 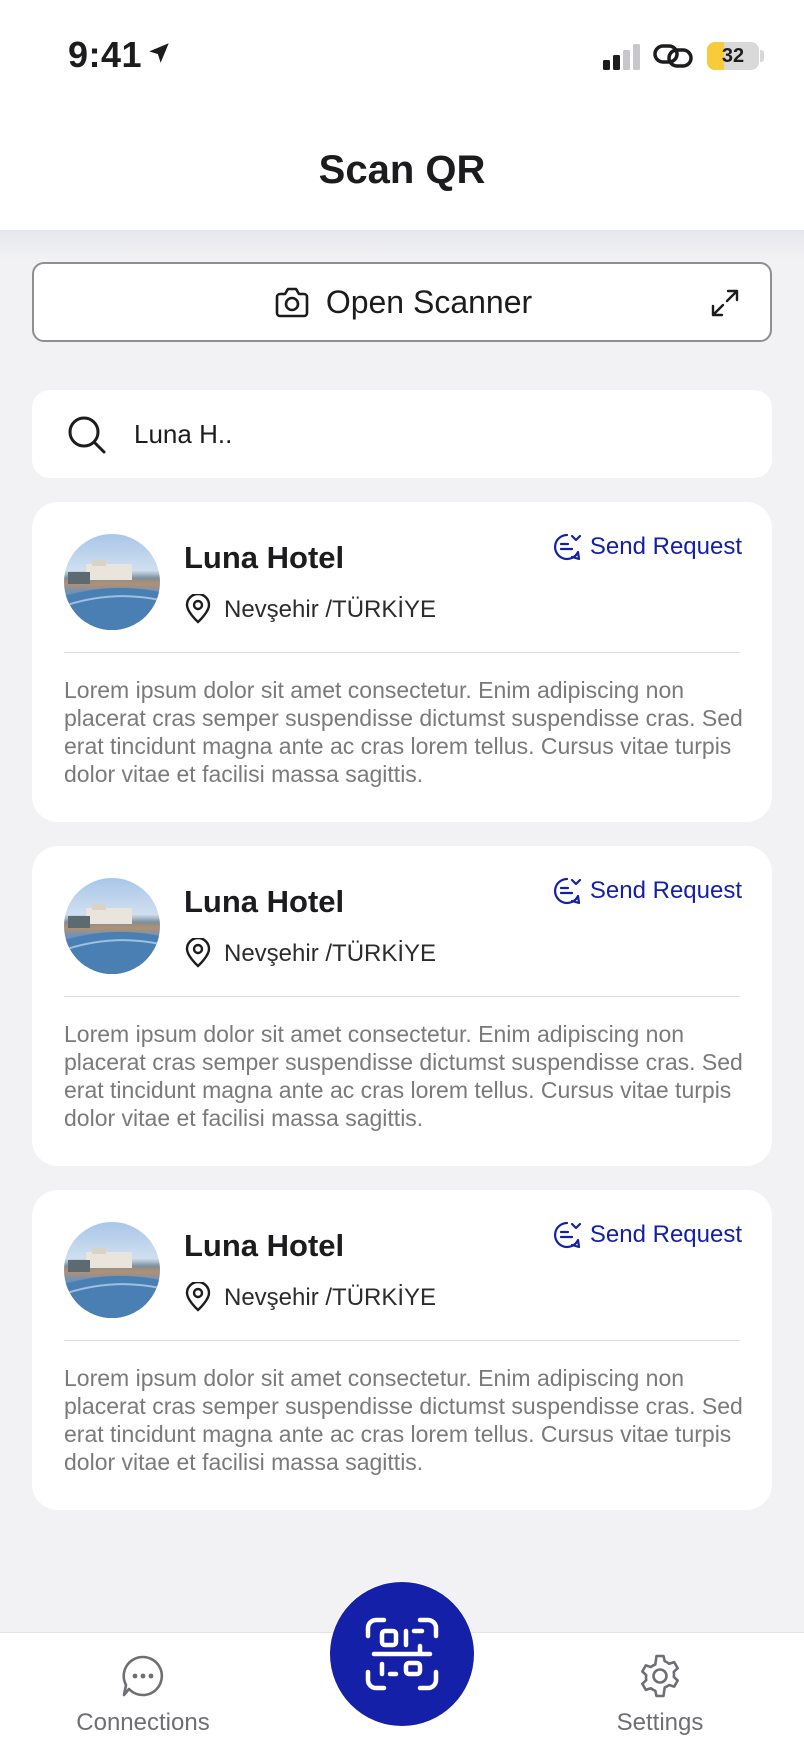 I want to click on expand-icon, so click(x=725, y=303).